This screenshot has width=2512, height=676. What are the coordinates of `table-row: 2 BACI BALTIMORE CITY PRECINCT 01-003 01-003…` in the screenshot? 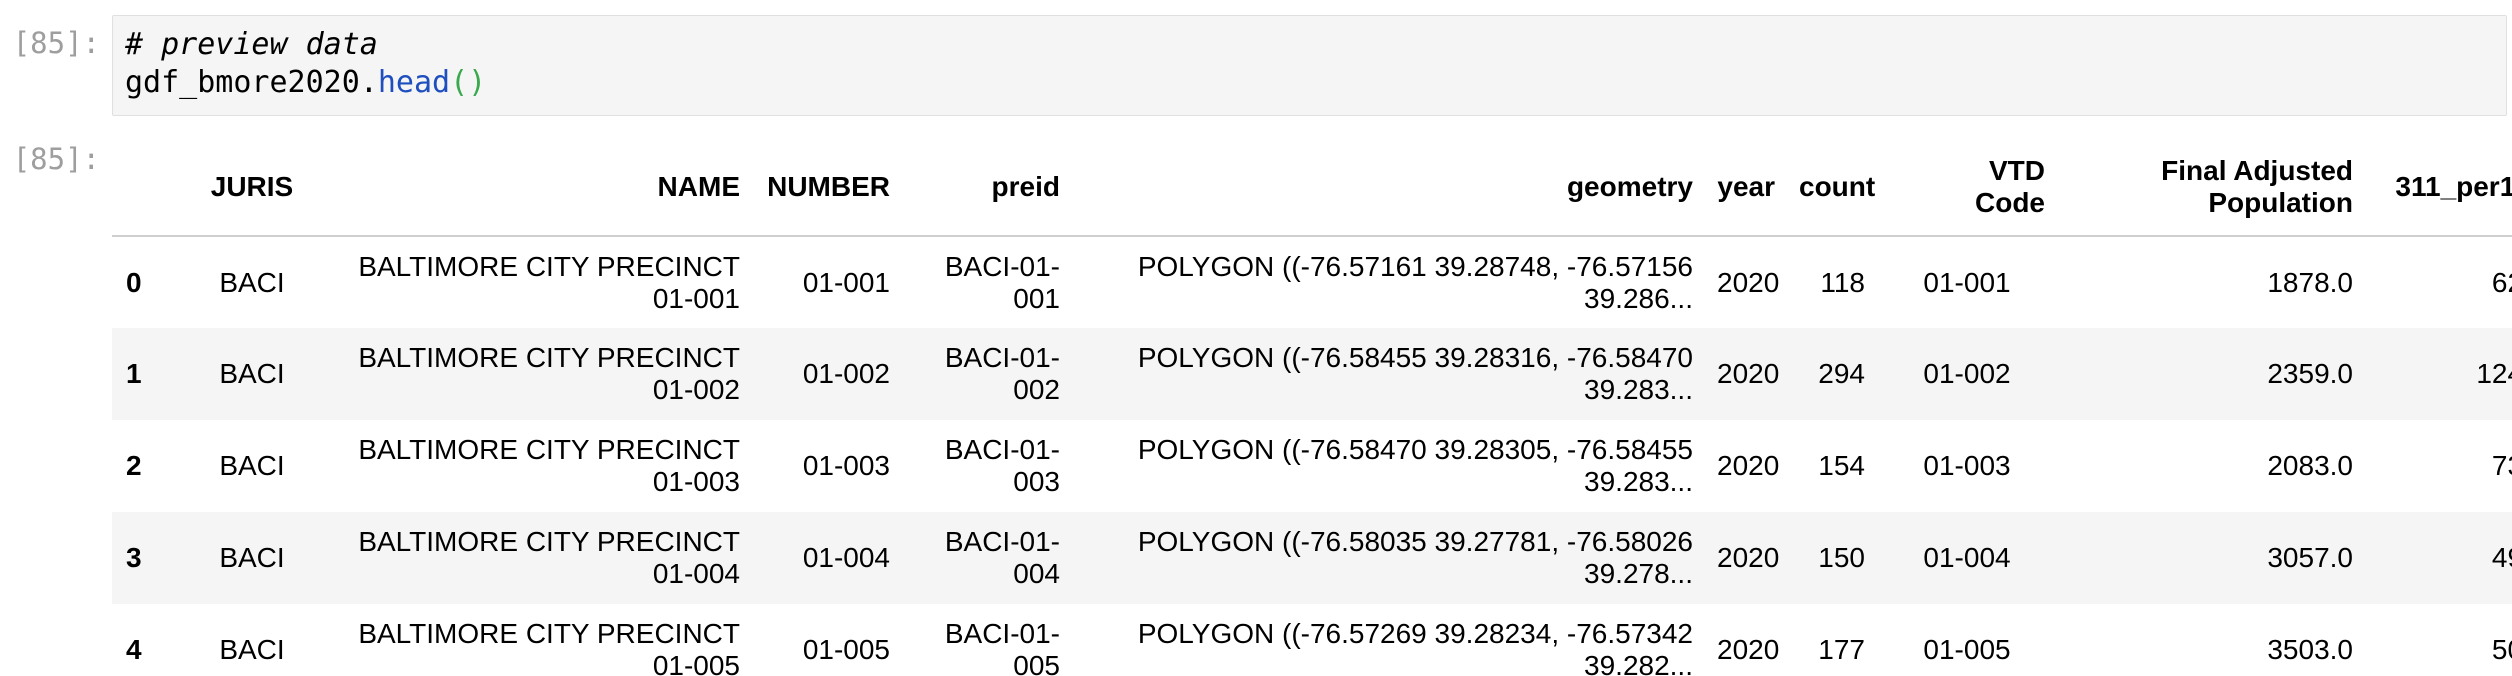 It's located at (1312, 466).